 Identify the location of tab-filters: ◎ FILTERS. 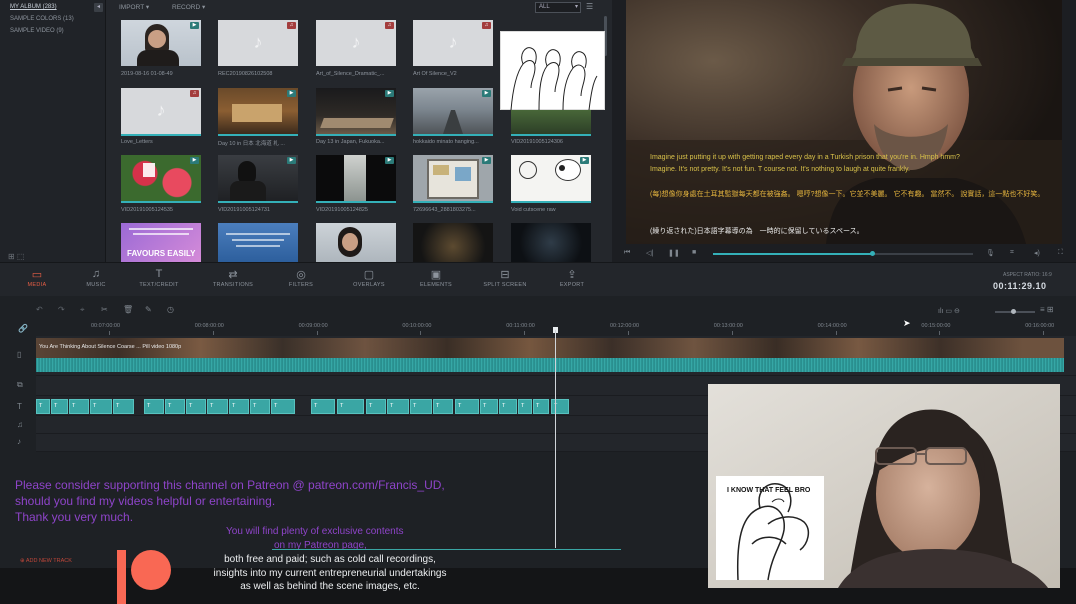
(301, 278).